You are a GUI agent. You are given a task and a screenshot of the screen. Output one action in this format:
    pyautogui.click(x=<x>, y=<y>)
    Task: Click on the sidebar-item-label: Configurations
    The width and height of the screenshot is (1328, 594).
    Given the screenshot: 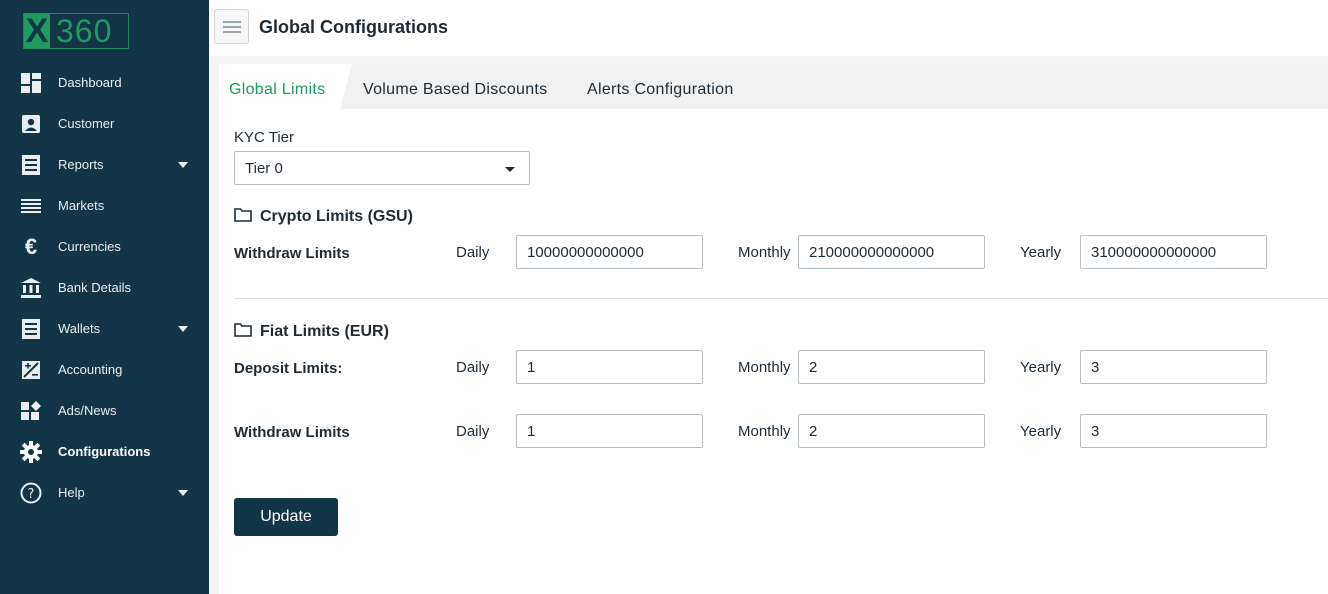 What is the action you would take?
    pyautogui.click(x=104, y=451)
    